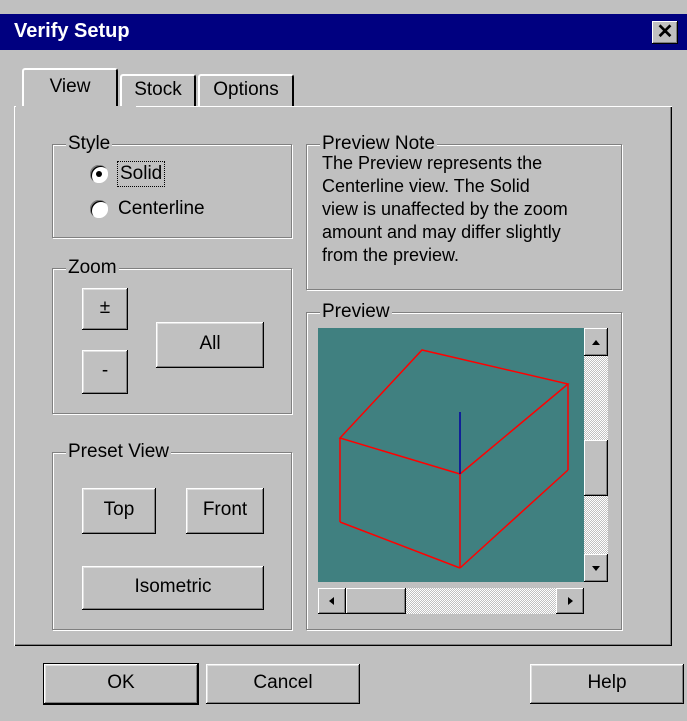 Image resolution: width=687 pixels, height=721 pixels. Describe the element at coordinates (378, 143) in the screenshot. I see `preview-note-label: Preview Note` at that location.